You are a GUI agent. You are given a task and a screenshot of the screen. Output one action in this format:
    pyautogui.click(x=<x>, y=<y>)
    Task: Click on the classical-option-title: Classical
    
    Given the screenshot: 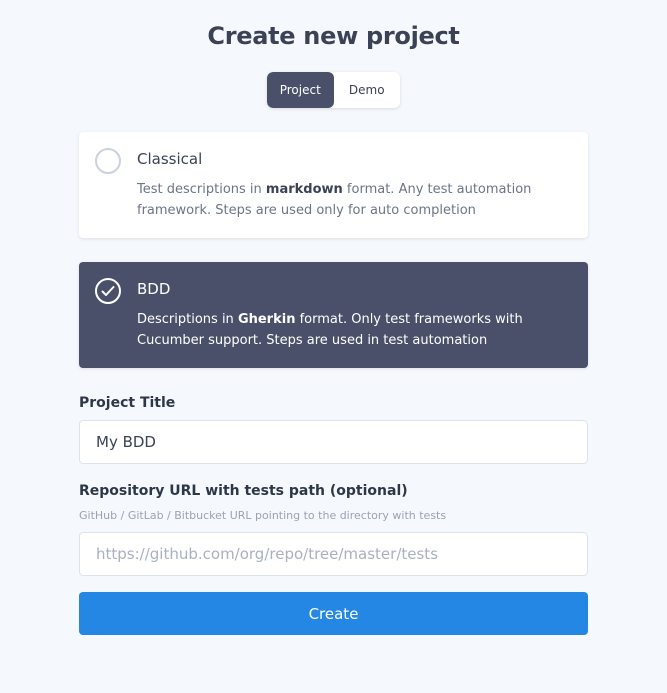 What is the action you would take?
    pyautogui.click(x=170, y=159)
    